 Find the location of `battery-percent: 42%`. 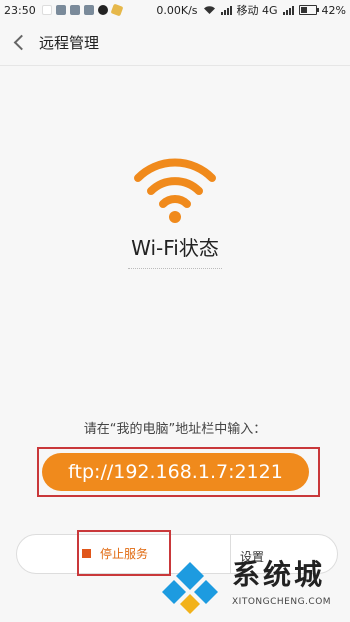

battery-percent: 42% is located at coordinates (333, 10).